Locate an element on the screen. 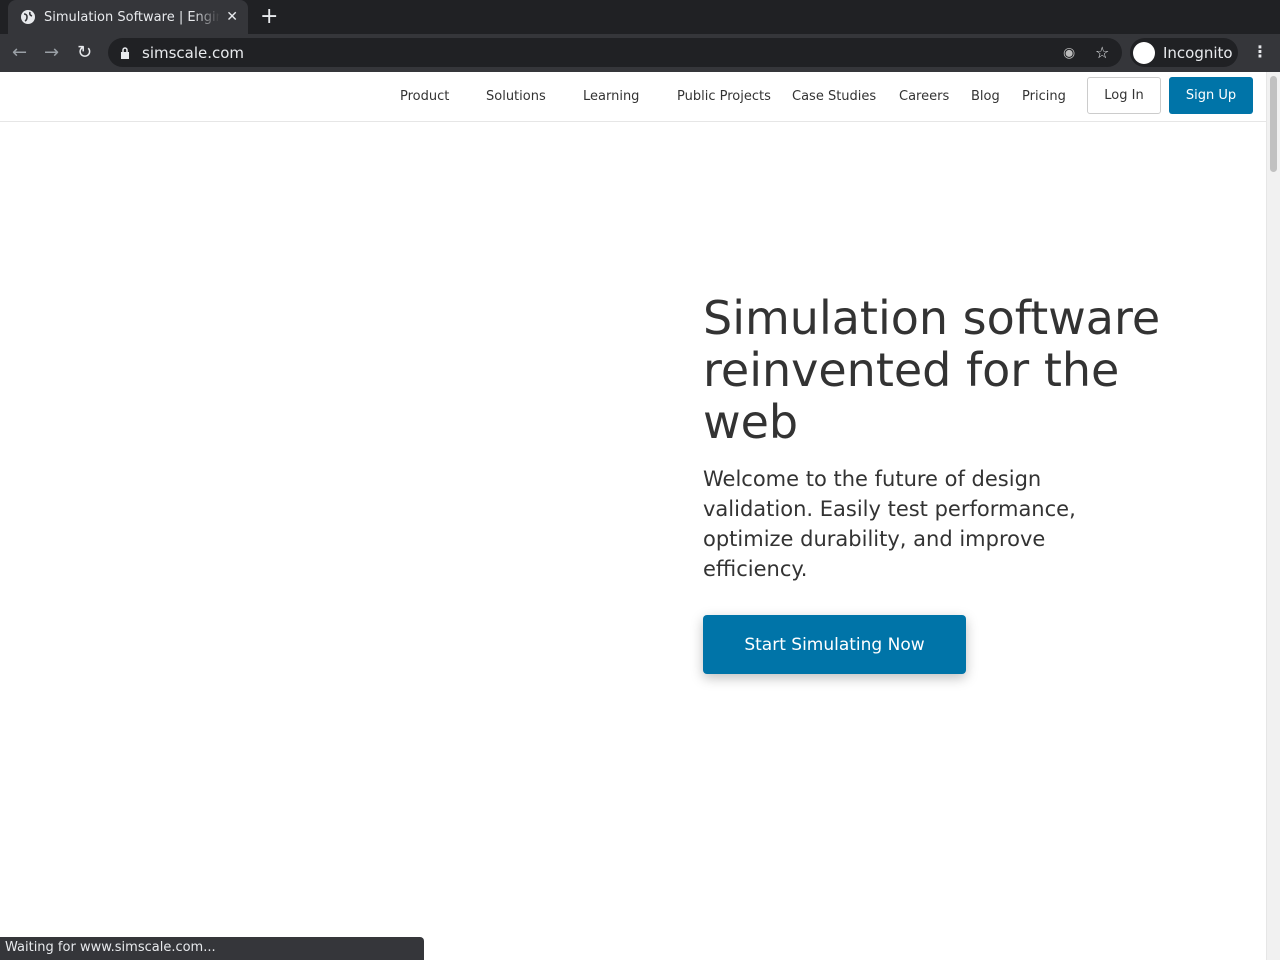 The height and width of the screenshot is (960, 1280). browser-menu-icon: ⋮ is located at coordinates (1260, 51).